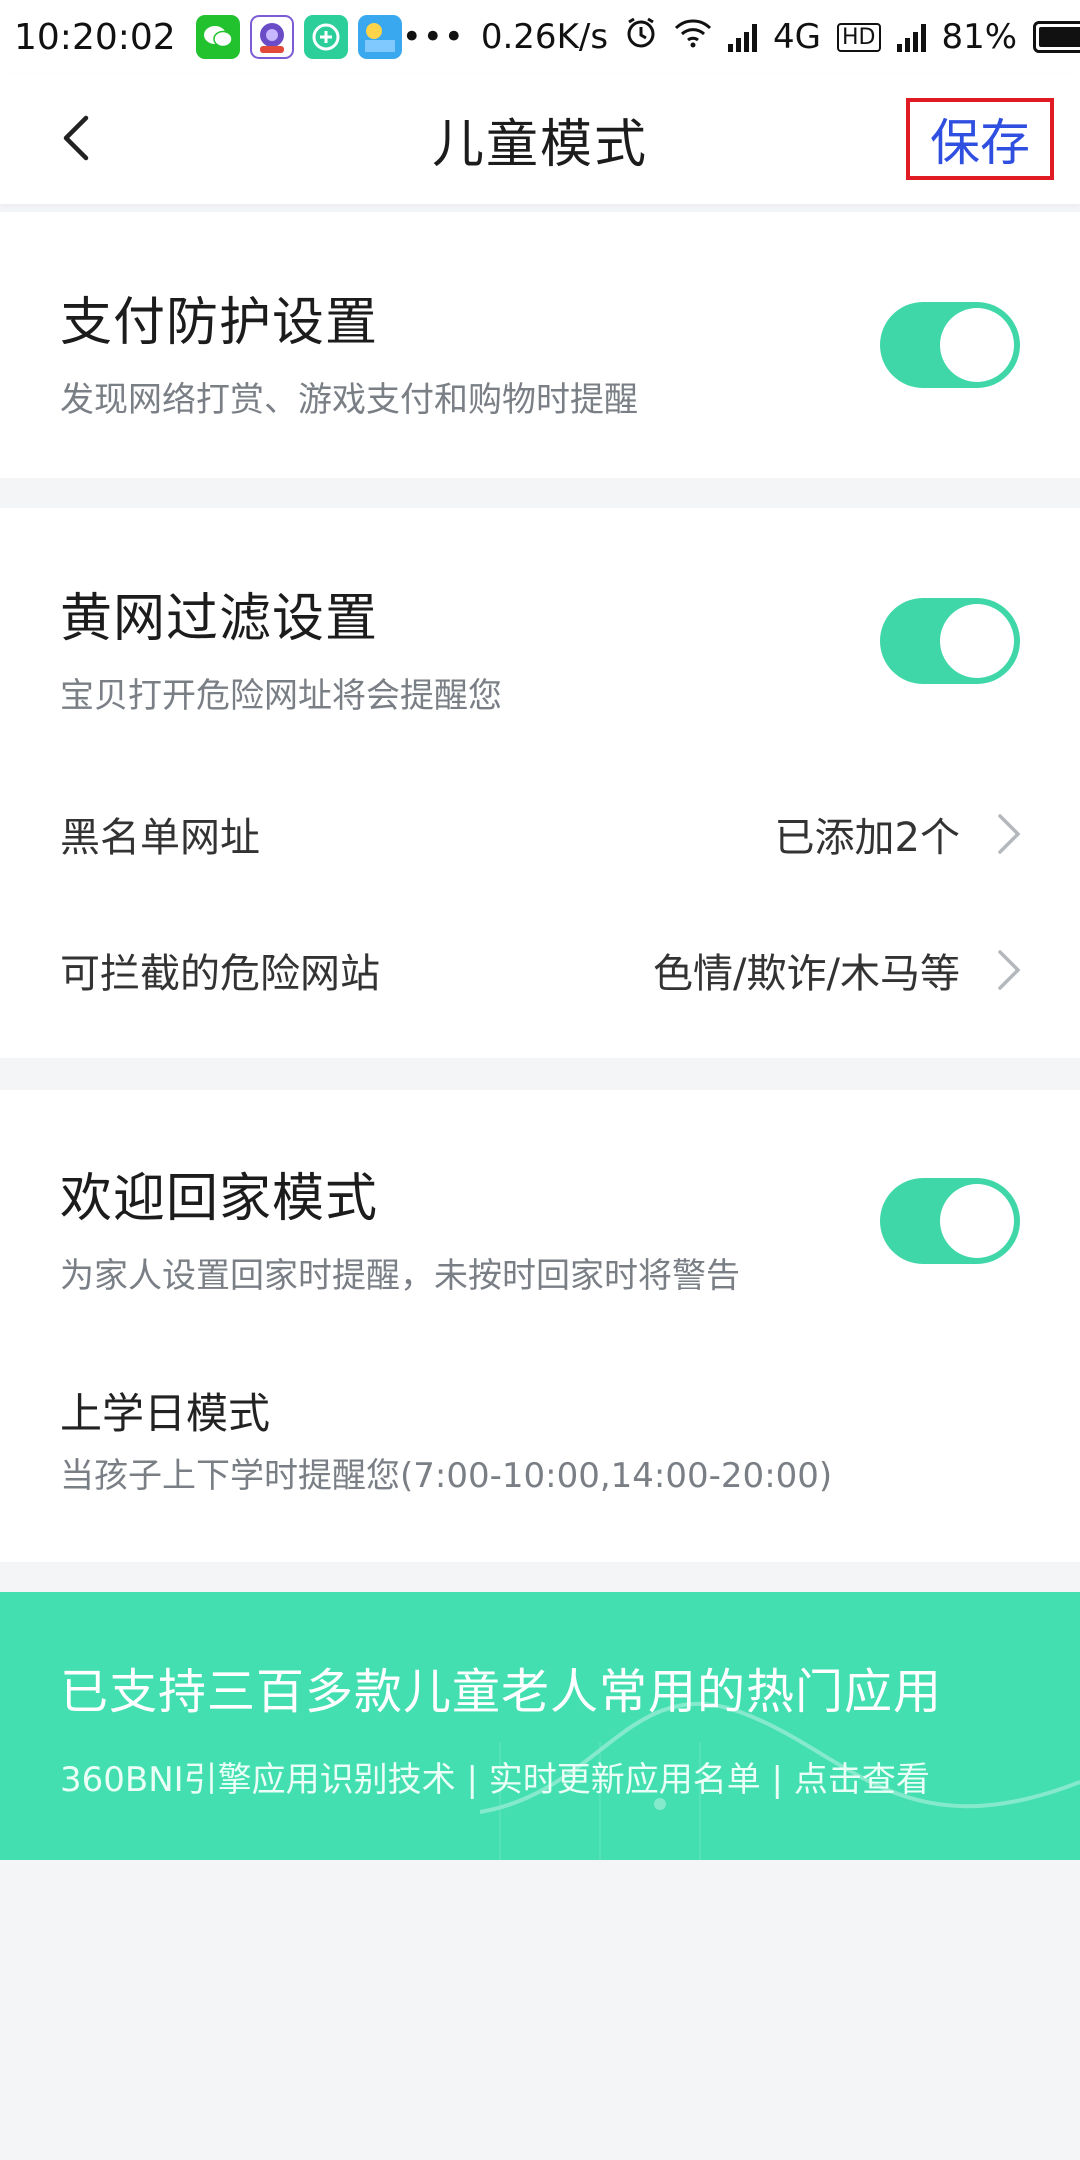 Image resolution: width=1080 pixels, height=2160 pixels. What do you see at coordinates (271, 37) in the screenshot?
I see `app-icon` at bounding box center [271, 37].